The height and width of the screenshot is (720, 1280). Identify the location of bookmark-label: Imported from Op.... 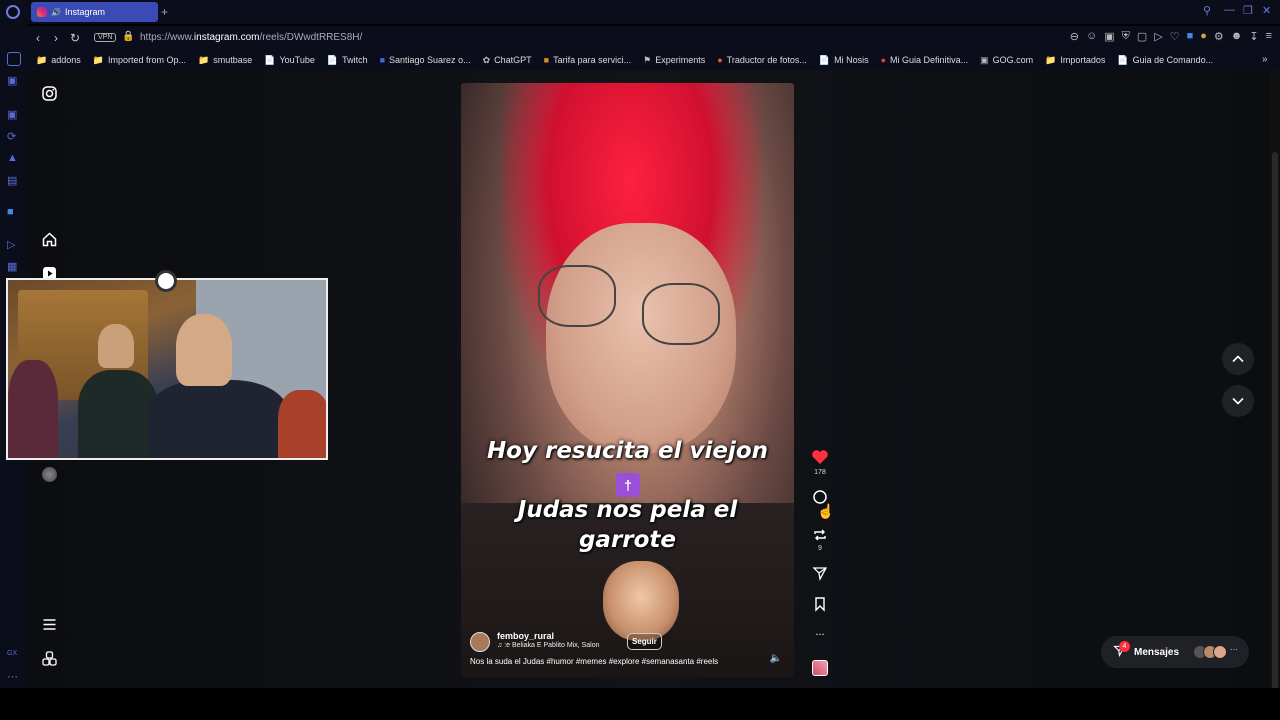
(146, 60).